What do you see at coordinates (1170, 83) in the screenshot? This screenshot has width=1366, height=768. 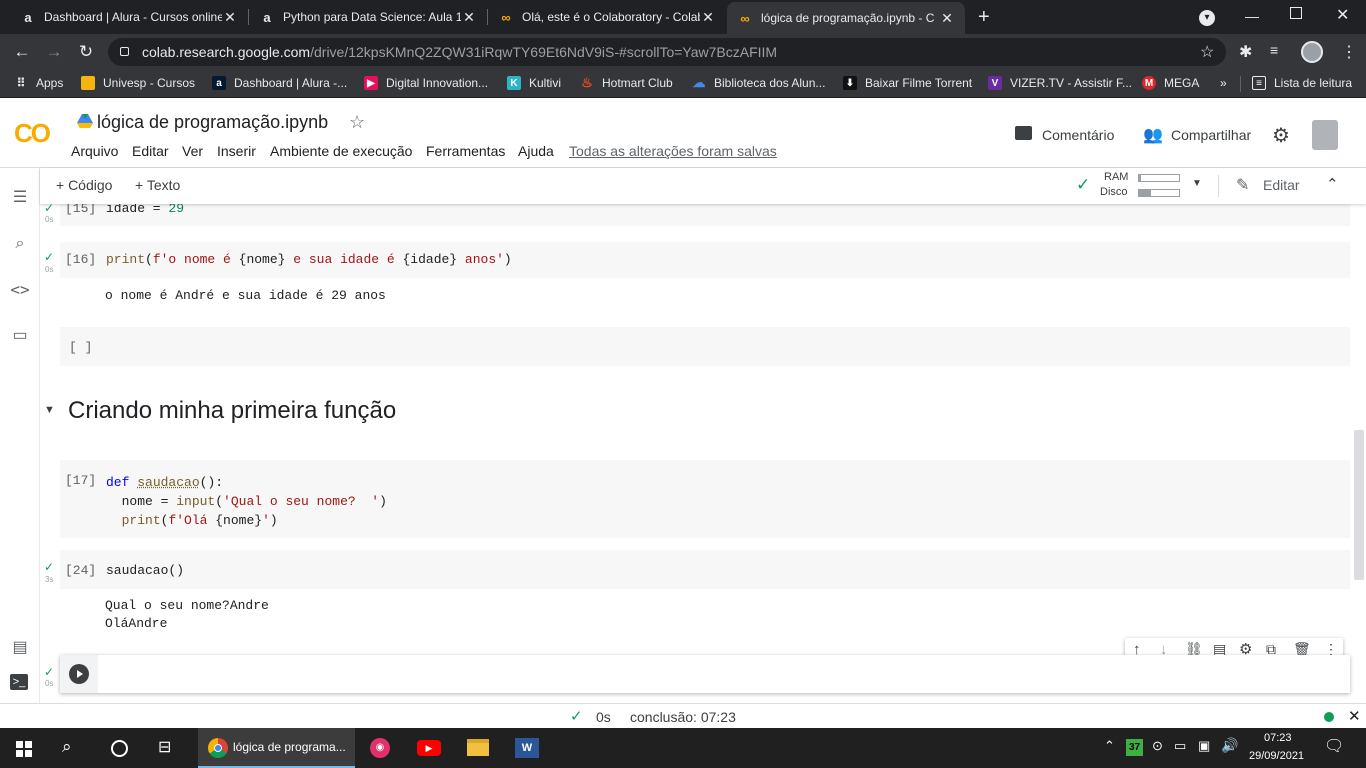 I see `bookmark-mega: M MEGA` at bounding box center [1170, 83].